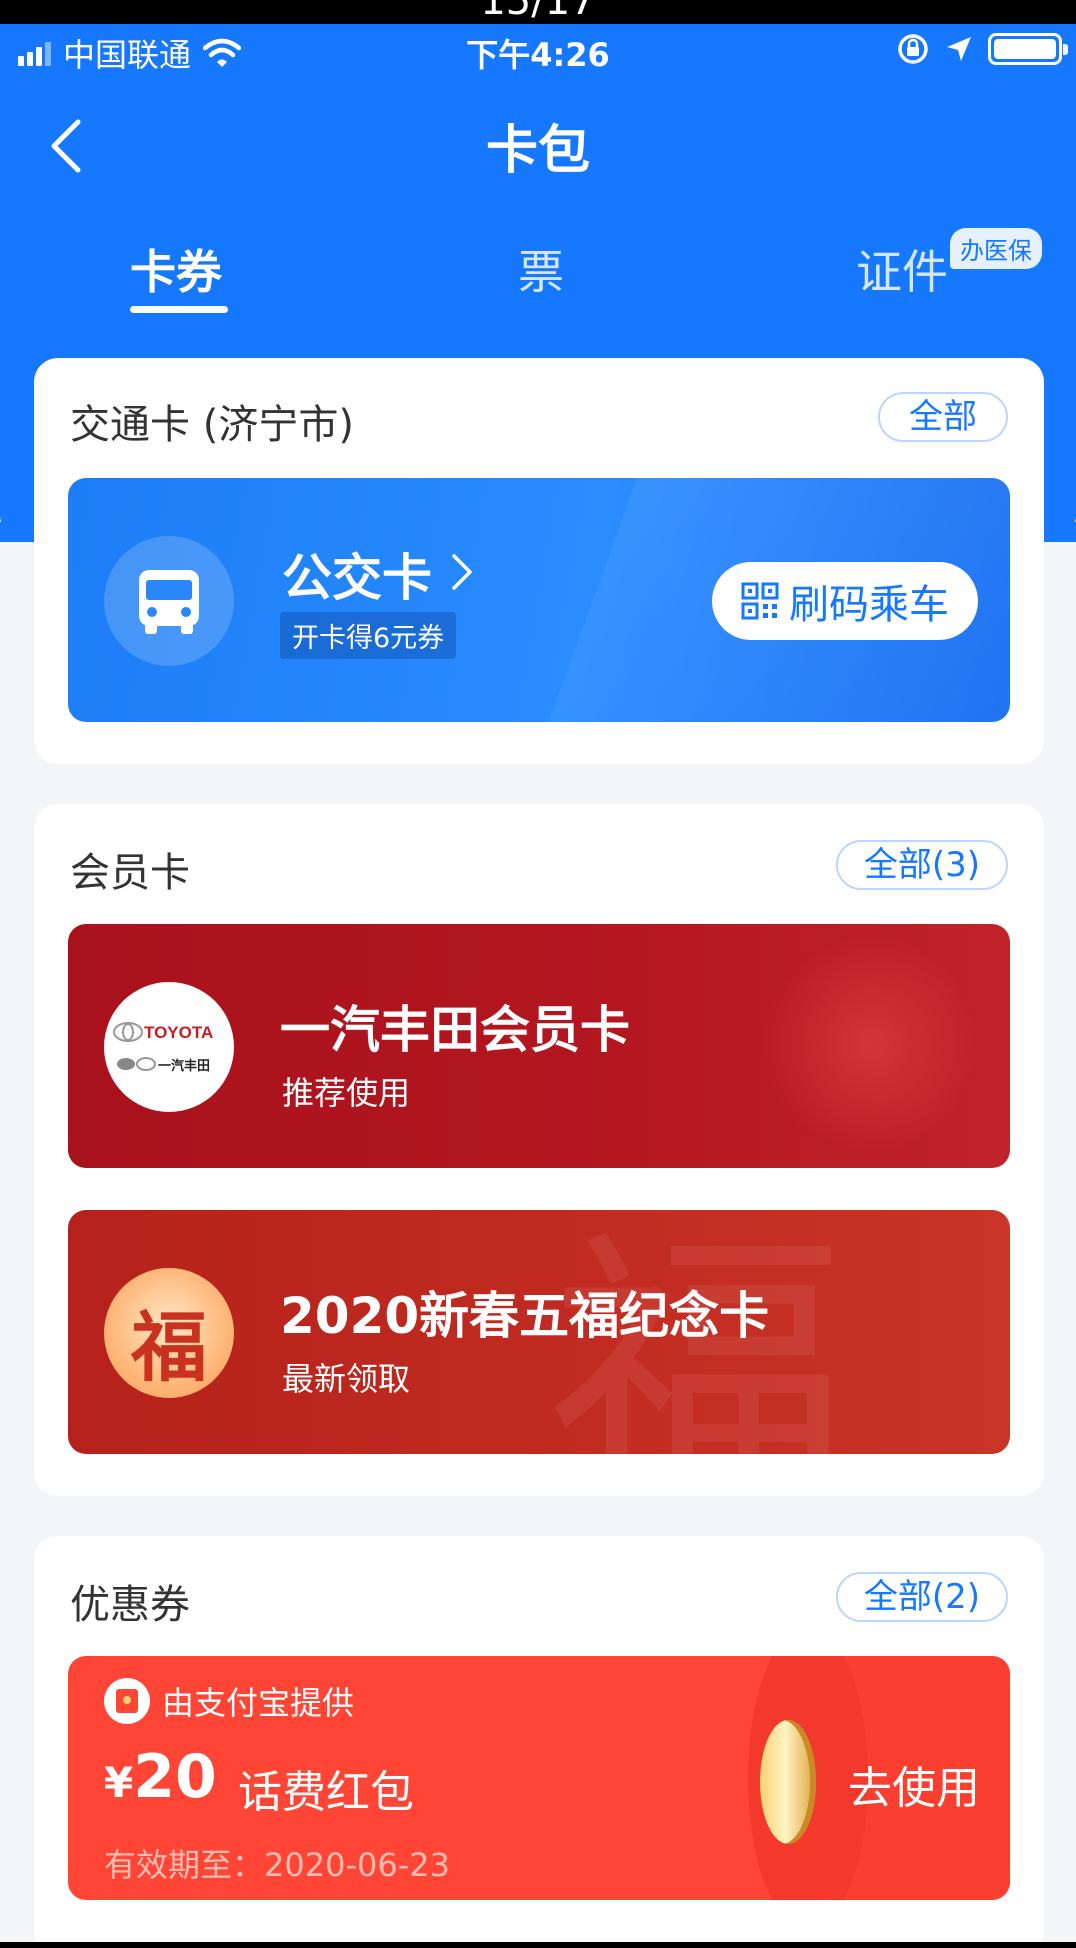 The width and height of the screenshot is (1076, 1948). I want to click on coupon-all-button: 全部(2), so click(922, 1597).